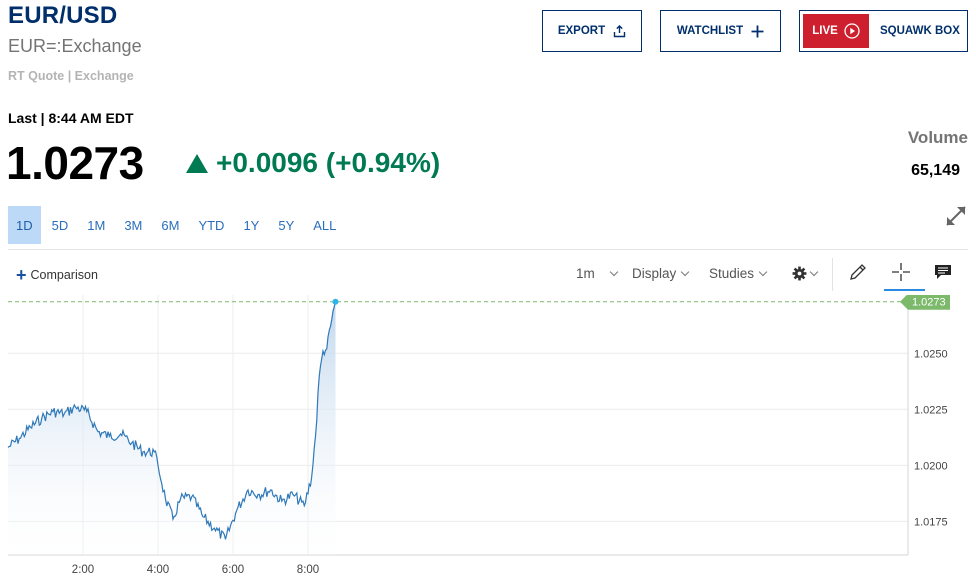 This screenshot has width=976, height=580. What do you see at coordinates (825, 31) in the screenshot?
I see `live-label: LIVE` at bounding box center [825, 31].